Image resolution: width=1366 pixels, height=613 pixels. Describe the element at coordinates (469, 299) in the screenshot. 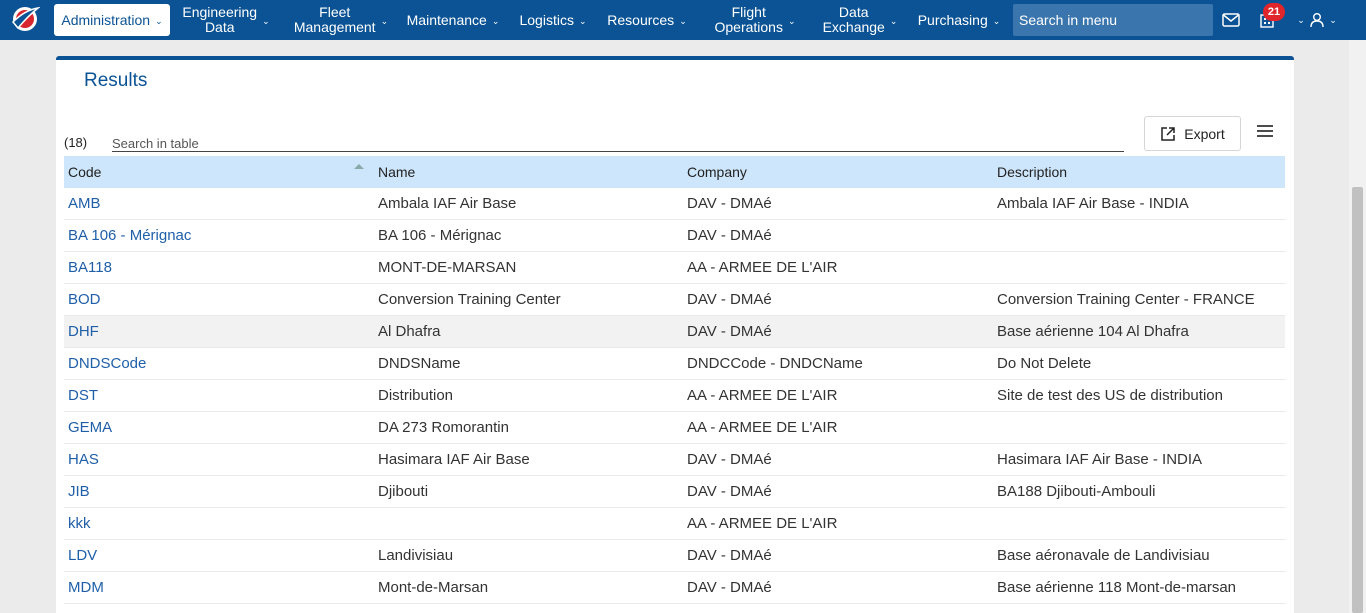

I see `name-cell: Conversion Training Center` at that location.